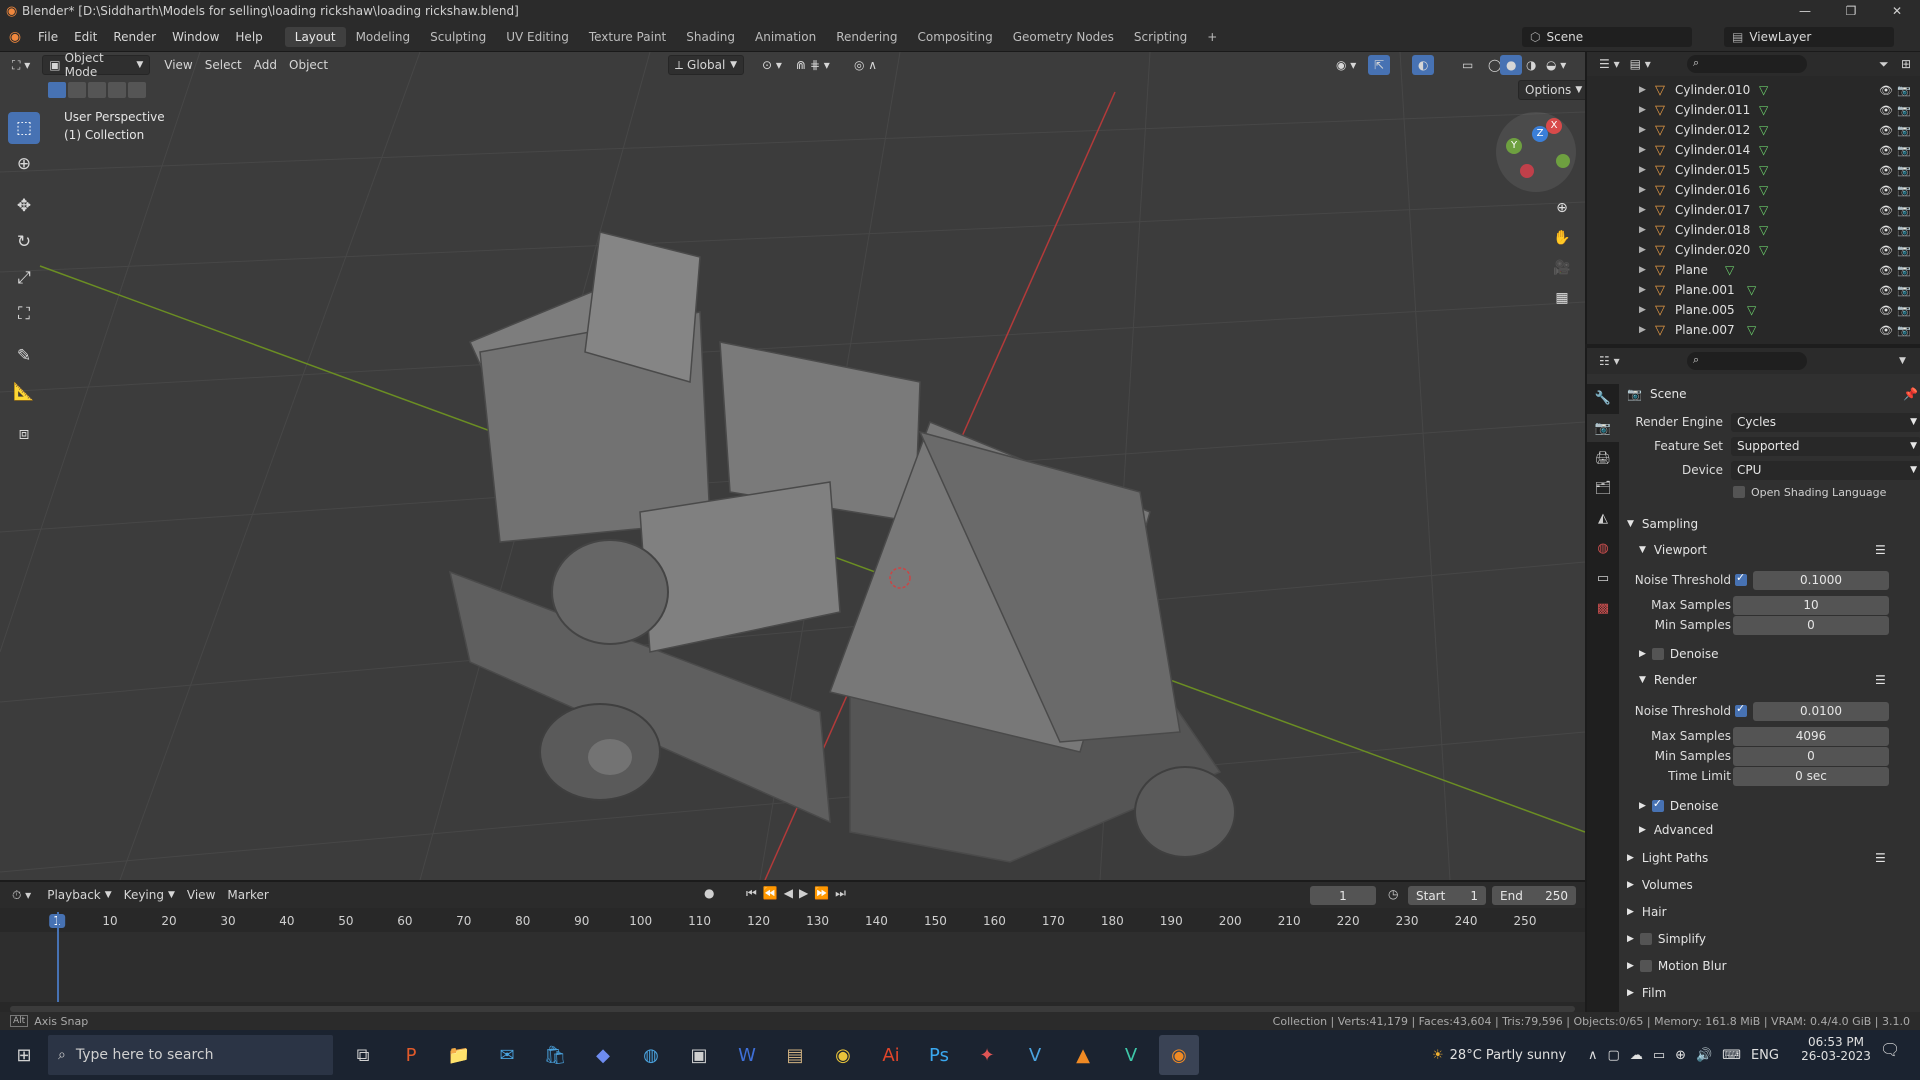 The width and height of the screenshot is (1920, 1080). What do you see at coordinates (1741, 709) in the screenshot?
I see `r-noise-checkbox` at bounding box center [1741, 709].